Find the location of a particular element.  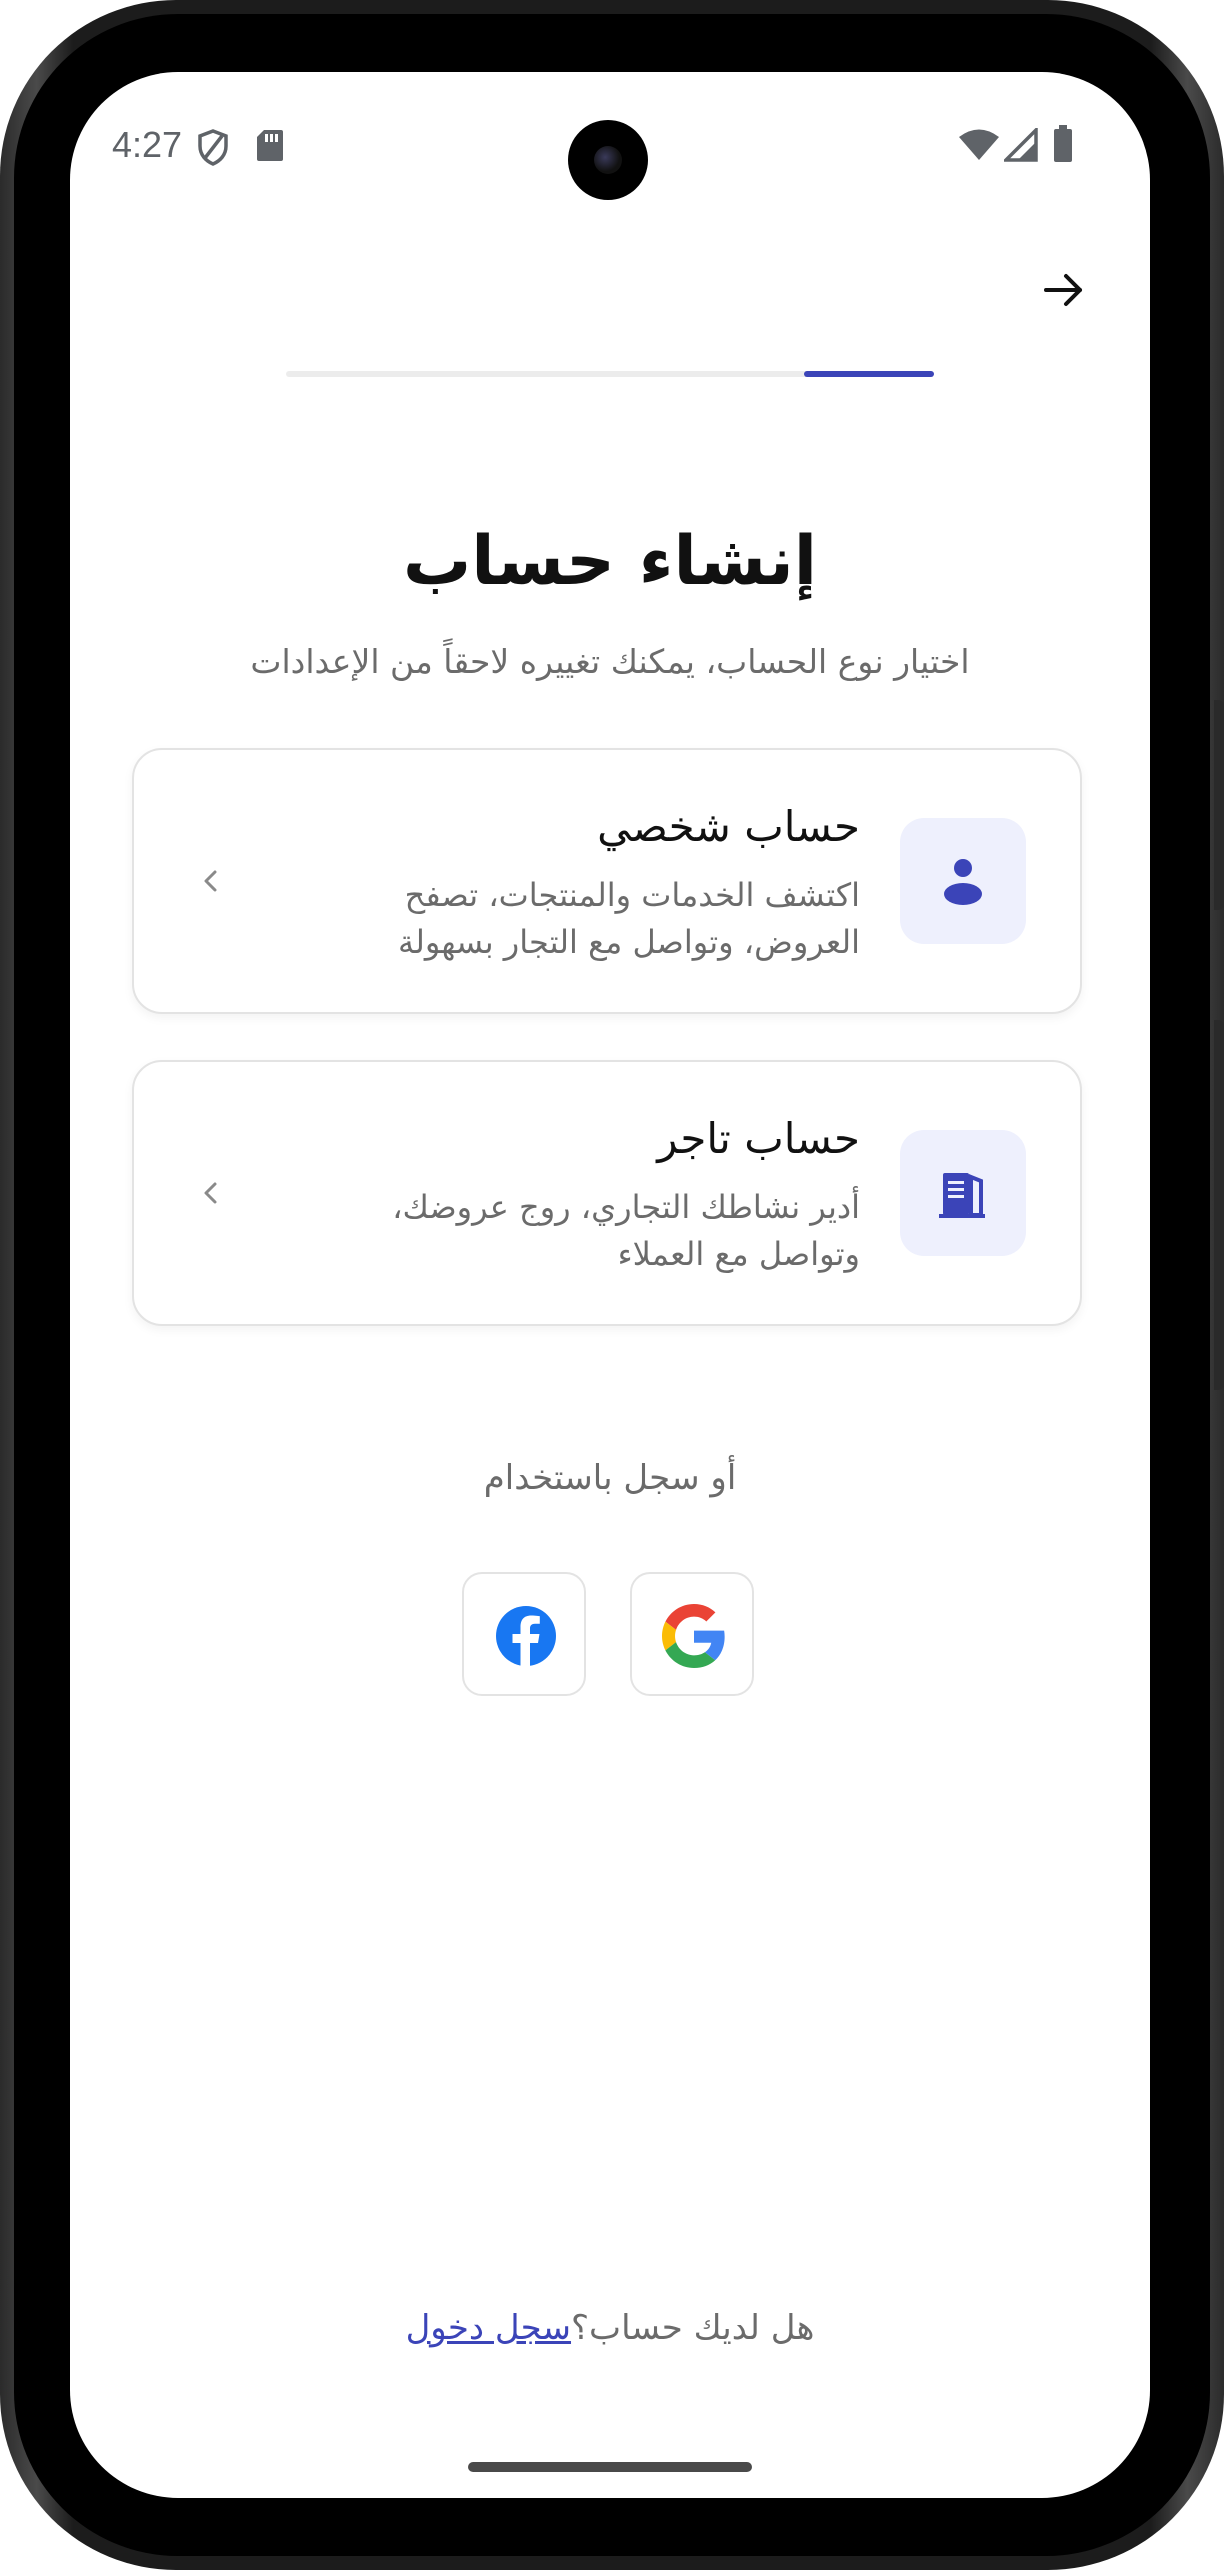

login-prompt: هل لديك حساب؟سجل دخول is located at coordinates (610, 2328).